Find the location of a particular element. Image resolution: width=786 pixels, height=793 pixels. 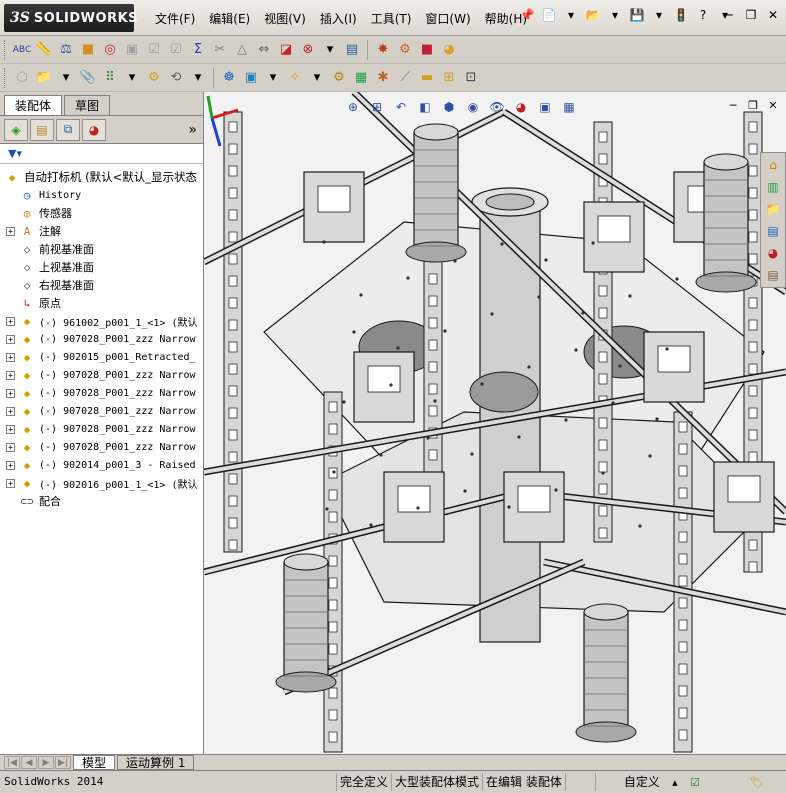

clearance-verification-icon: ⊞ is located at coordinates (449, 78).